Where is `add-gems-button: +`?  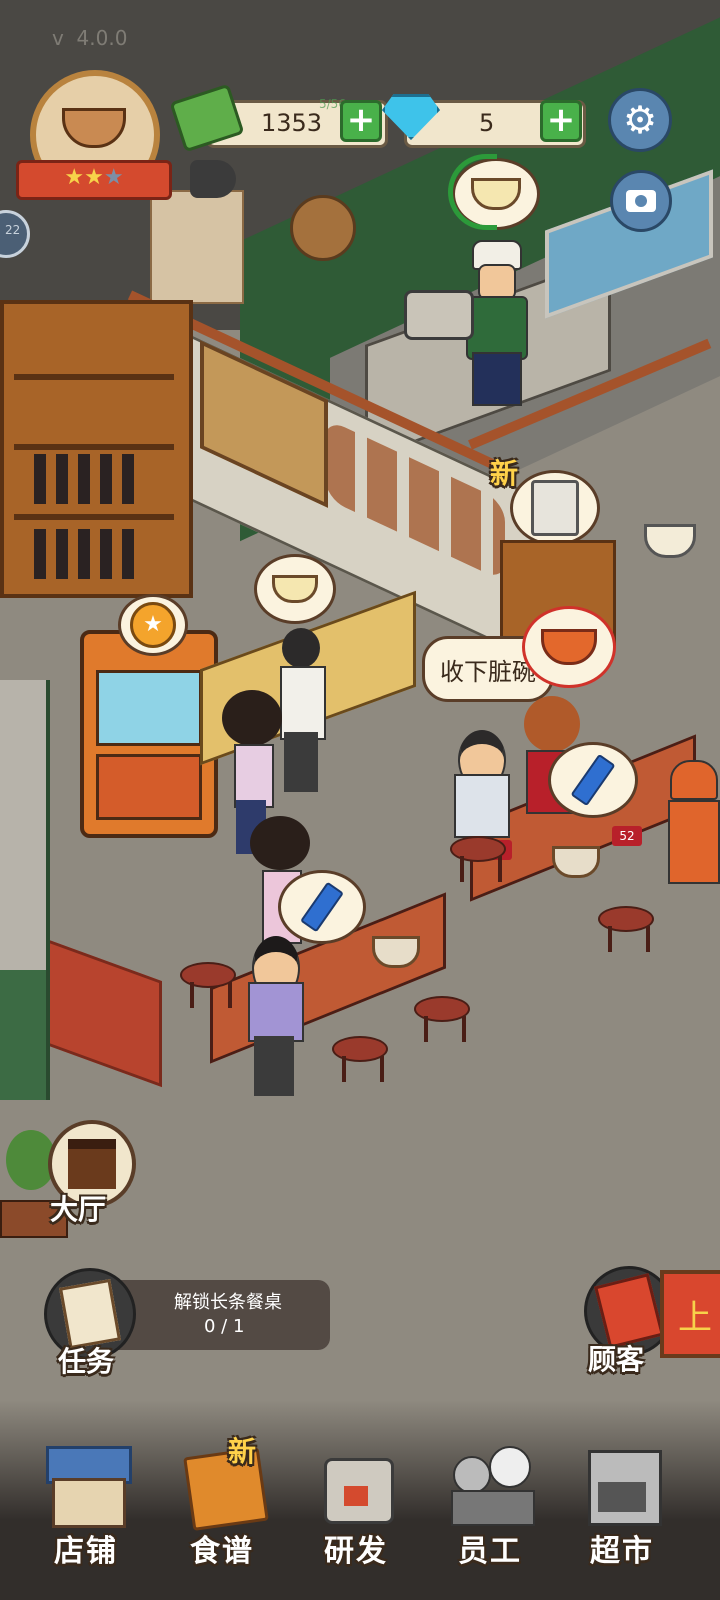 add-gems-button: + is located at coordinates (561, 121).